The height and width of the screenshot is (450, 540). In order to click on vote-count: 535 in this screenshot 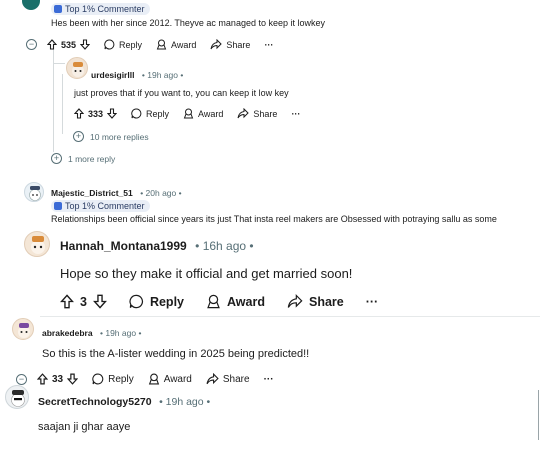, I will do `click(69, 44)`.